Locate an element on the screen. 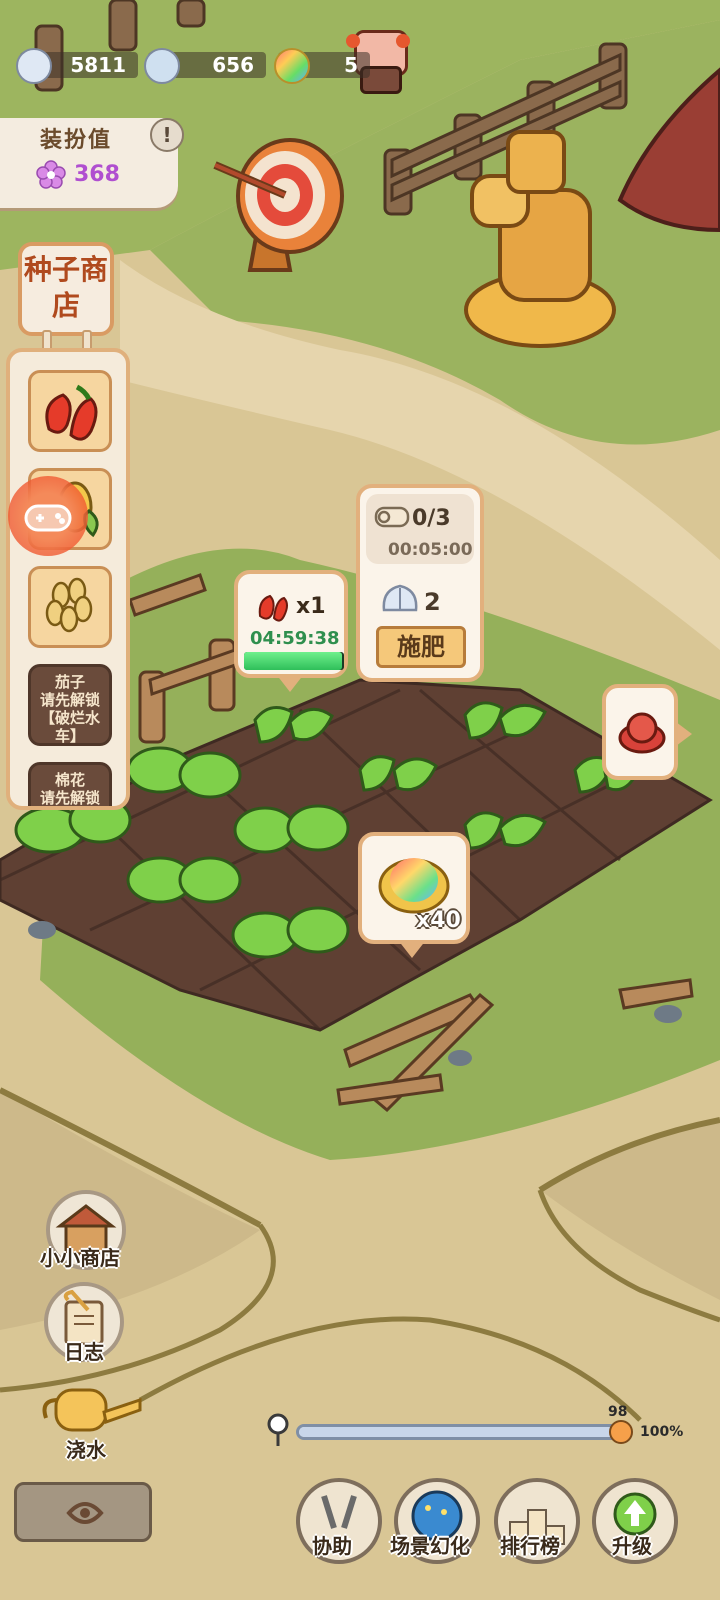 This screenshot has width=720, height=1600. resource-rainbow-value: 5 is located at coordinates (351, 65).